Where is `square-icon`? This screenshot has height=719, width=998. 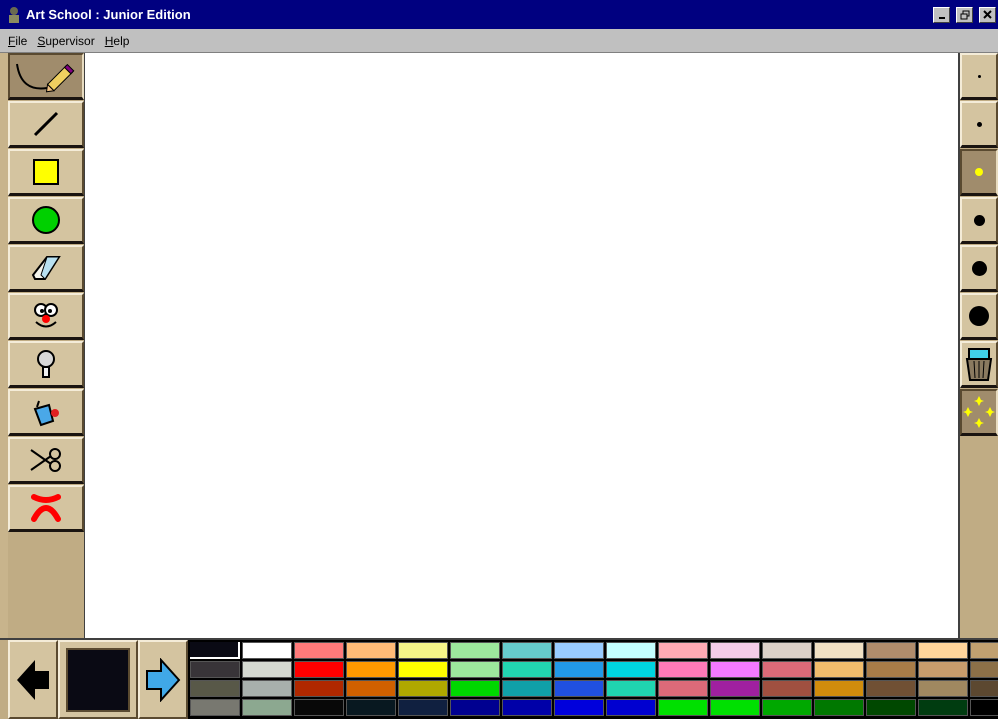 square-icon is located at coordinates (46, 172).